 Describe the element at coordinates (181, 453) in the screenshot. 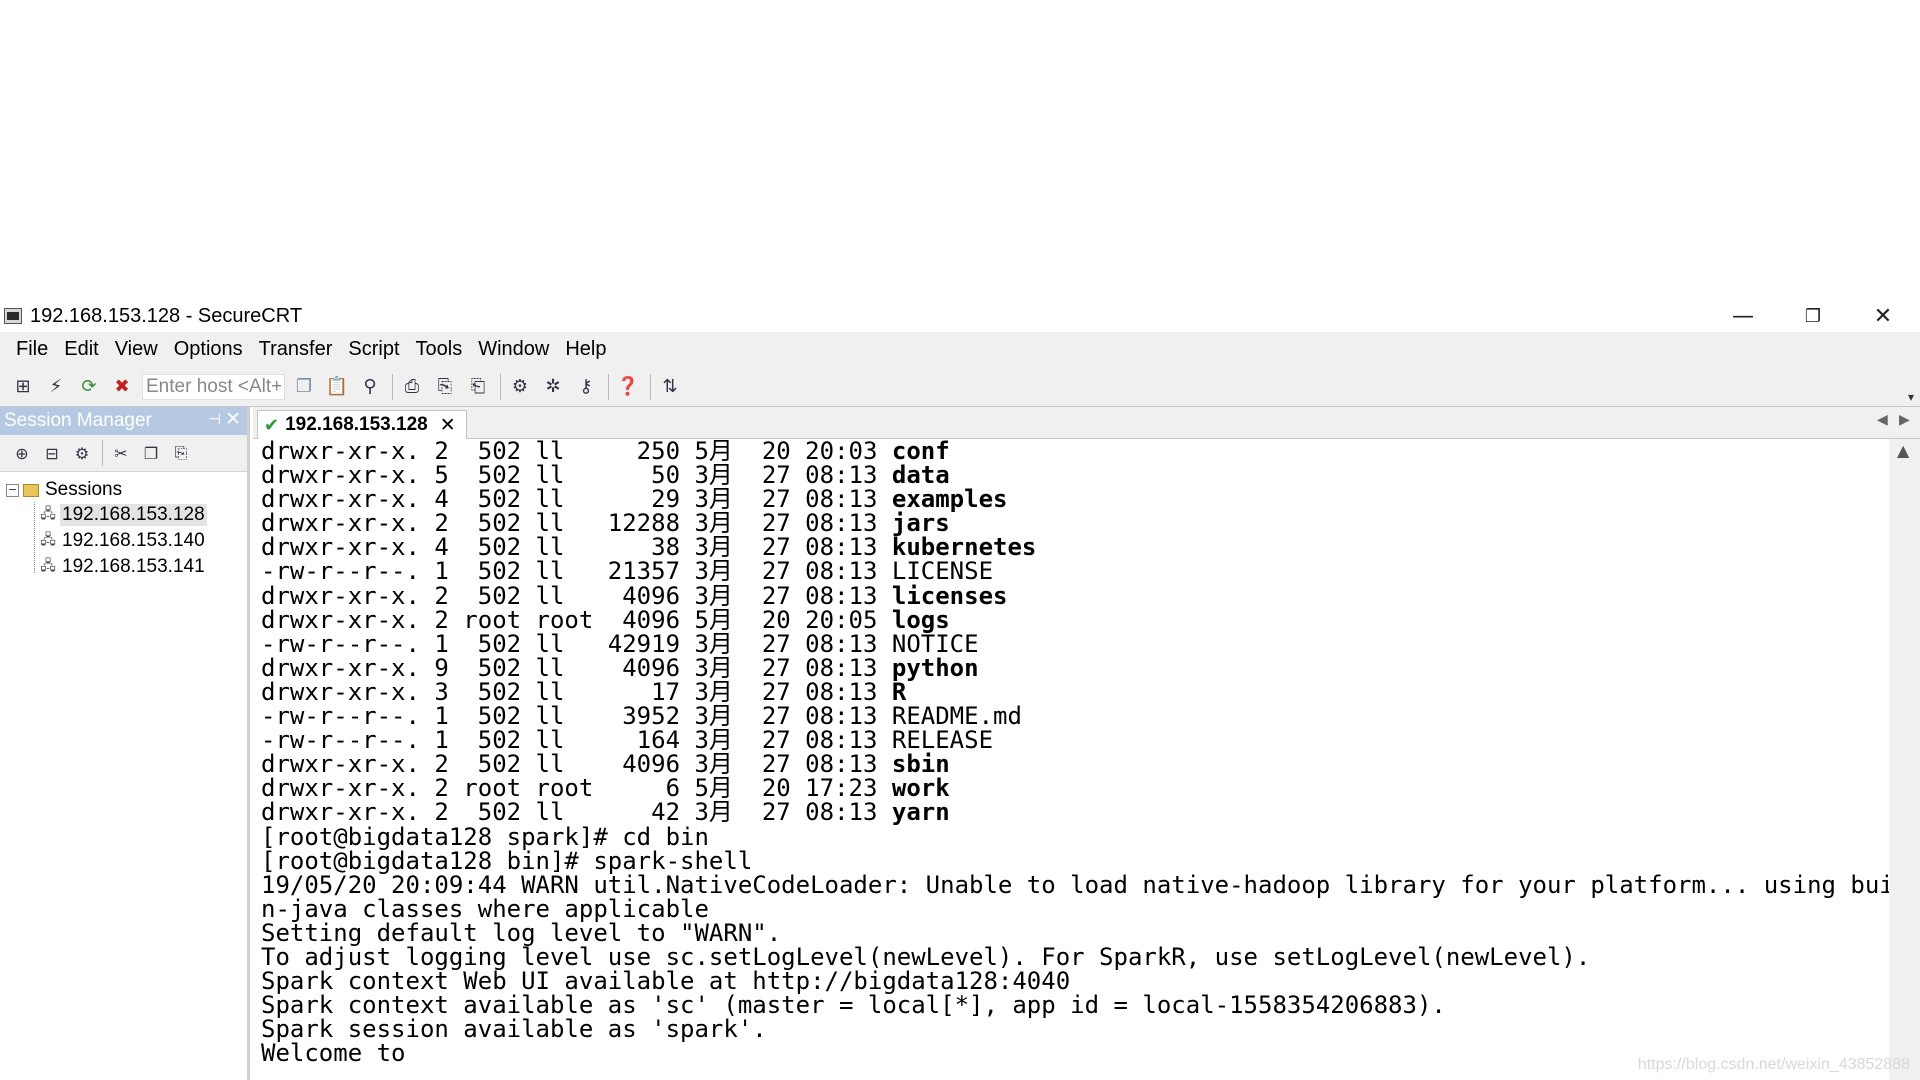

I see `paste-icon: ⎘` at that location.